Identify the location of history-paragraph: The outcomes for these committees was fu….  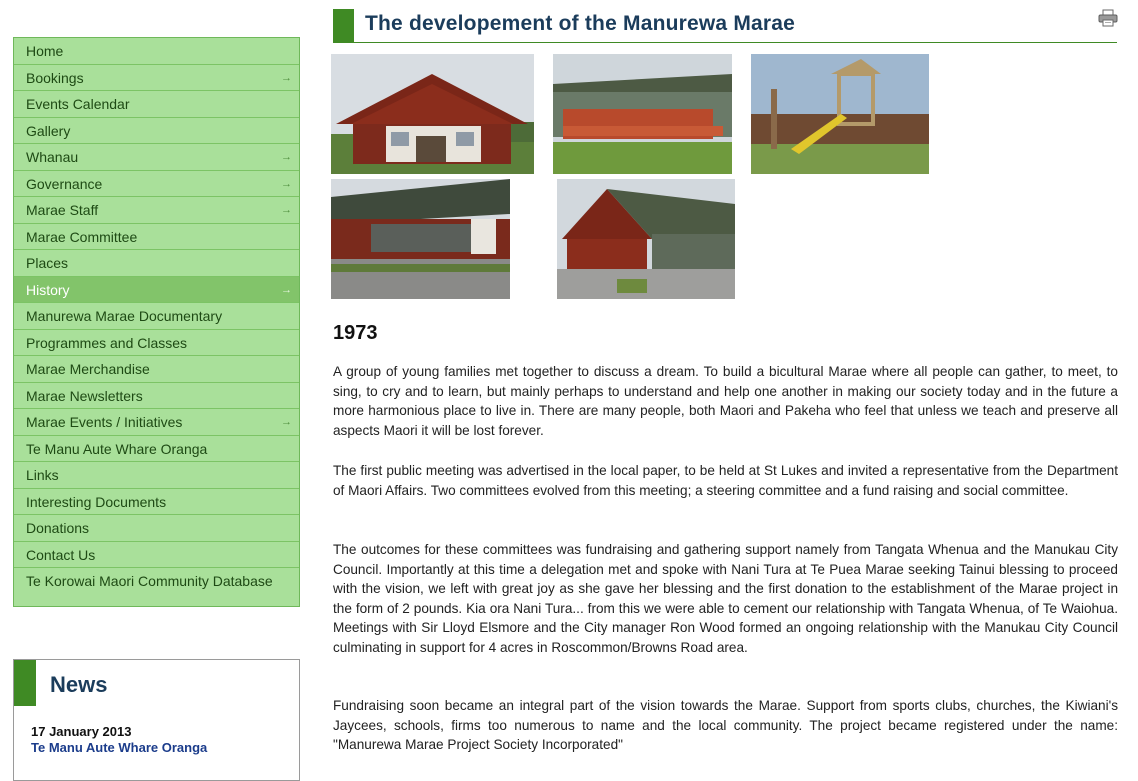
(725, 598).